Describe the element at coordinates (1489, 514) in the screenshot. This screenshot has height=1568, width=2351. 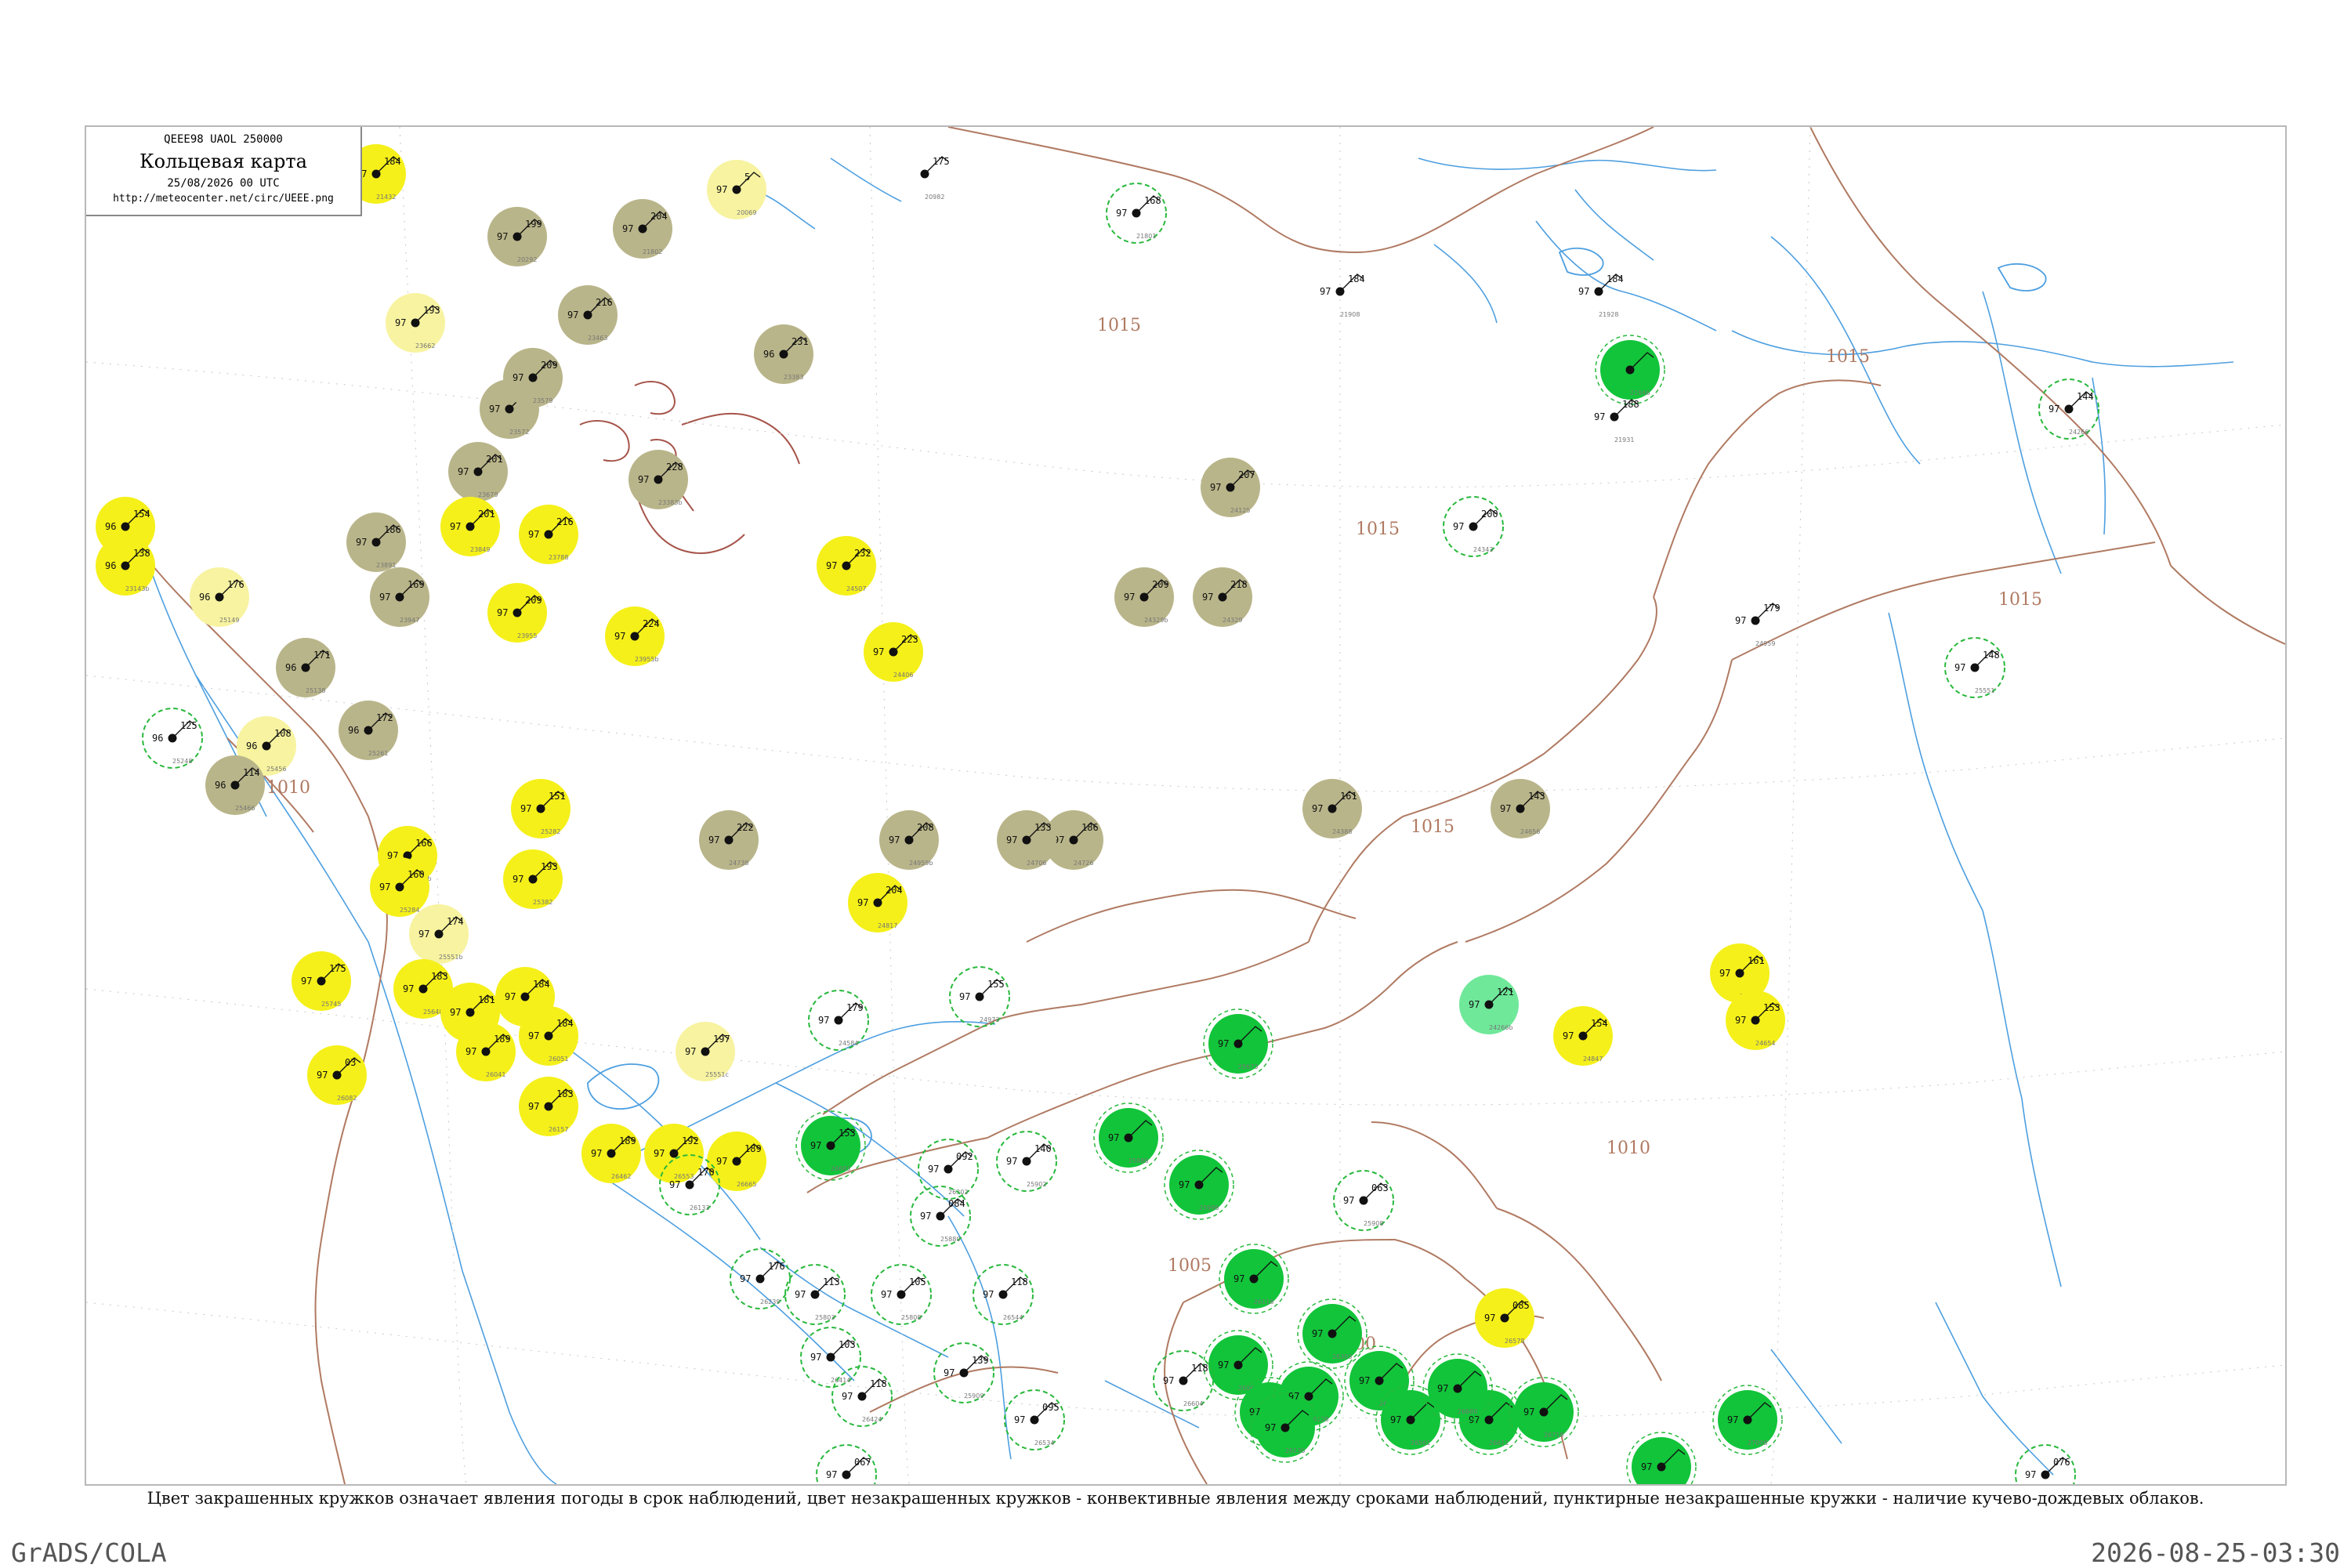
I see `station-pressure: 200` at that location.